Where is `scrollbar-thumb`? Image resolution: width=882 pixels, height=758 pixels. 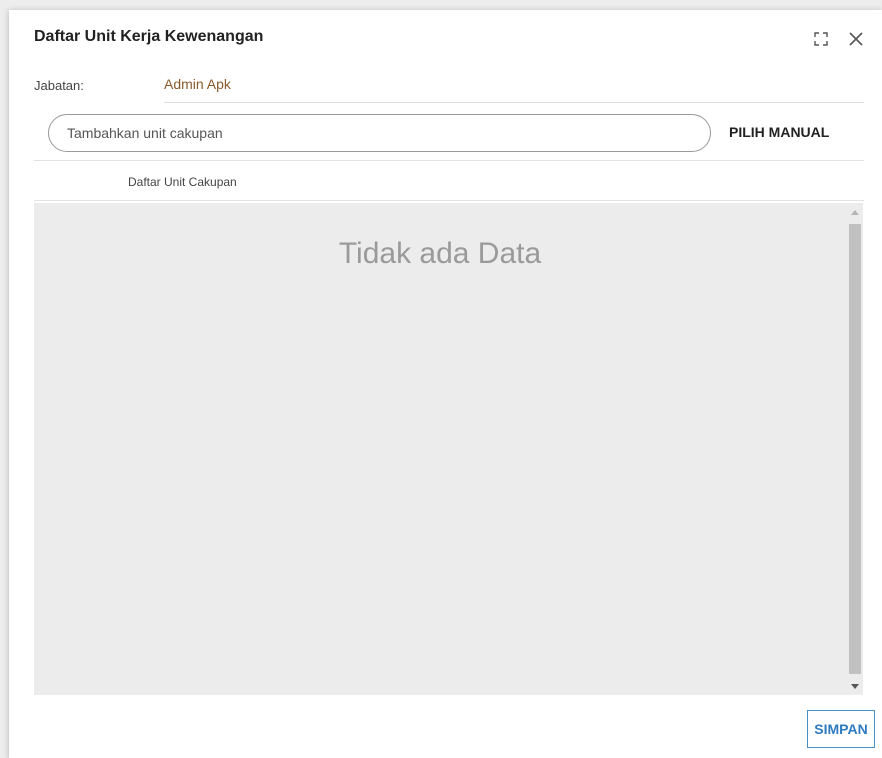
scrollbar-thumb is located at coordinates (855, 449).